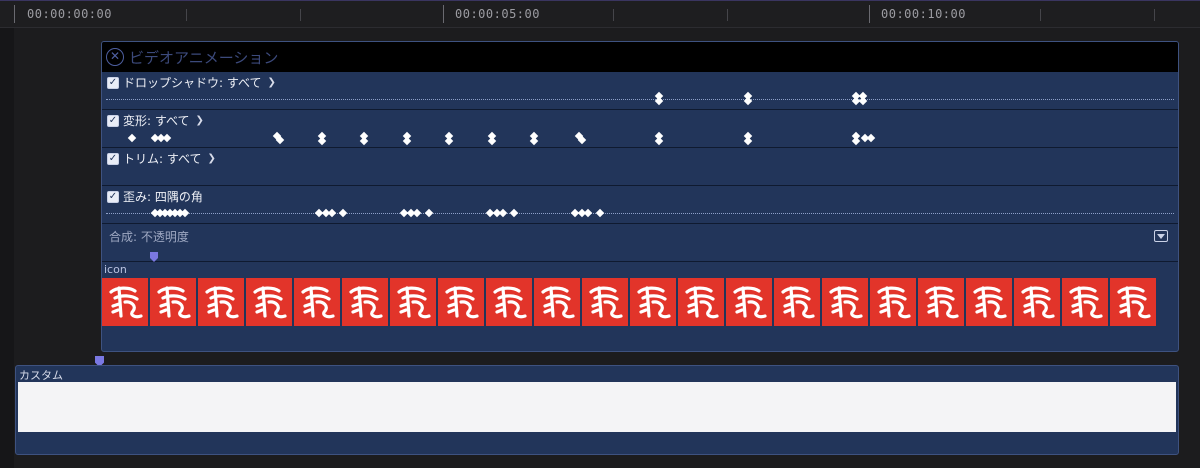  Describe the element at coordinates (640, 91) in the screenshot. I see `animation-row-drop-shadow: ✓ ドロップシャドウ: すべて ❯` at that location.